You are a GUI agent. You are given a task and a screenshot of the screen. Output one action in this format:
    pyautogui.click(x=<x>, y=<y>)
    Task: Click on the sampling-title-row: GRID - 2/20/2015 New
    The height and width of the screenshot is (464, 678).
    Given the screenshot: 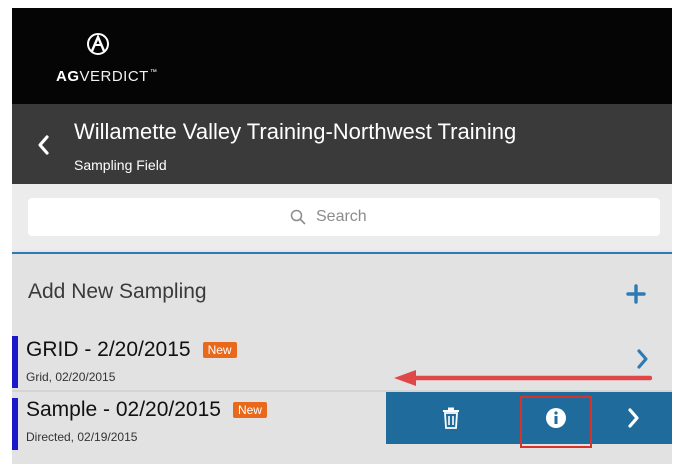 What is the action you would take?
    pyautogui.click(x=131, y=350)
    